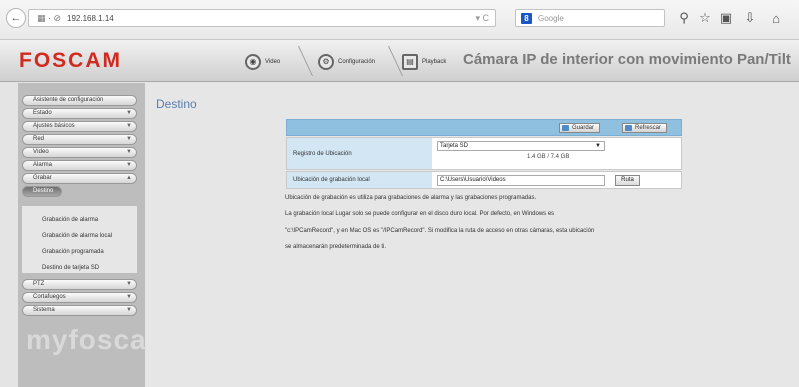 This screenshot has width=799, height=387. I want to click on save-icon, so click(565, 128).